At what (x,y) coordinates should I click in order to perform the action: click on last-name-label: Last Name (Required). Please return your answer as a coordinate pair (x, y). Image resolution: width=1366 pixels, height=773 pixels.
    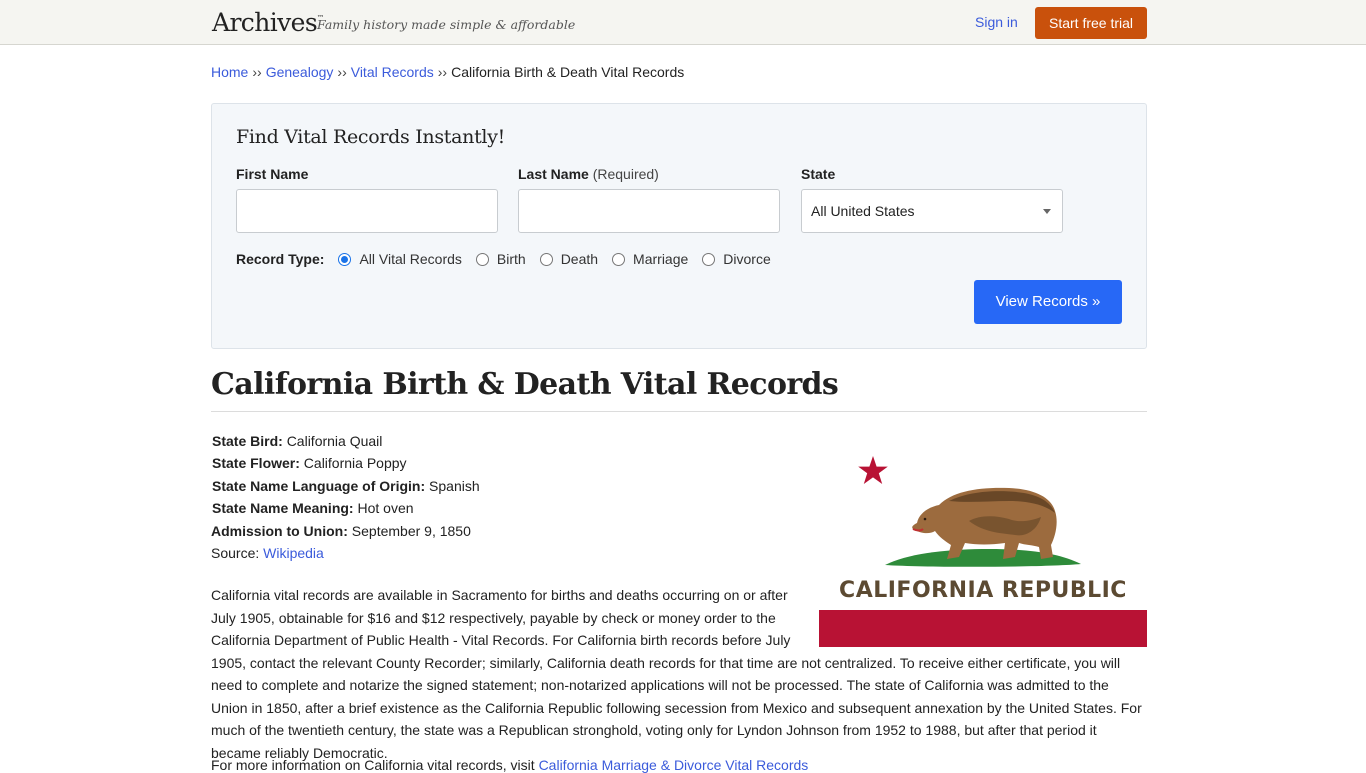
    Looking at the image, I should click on (588, 174).